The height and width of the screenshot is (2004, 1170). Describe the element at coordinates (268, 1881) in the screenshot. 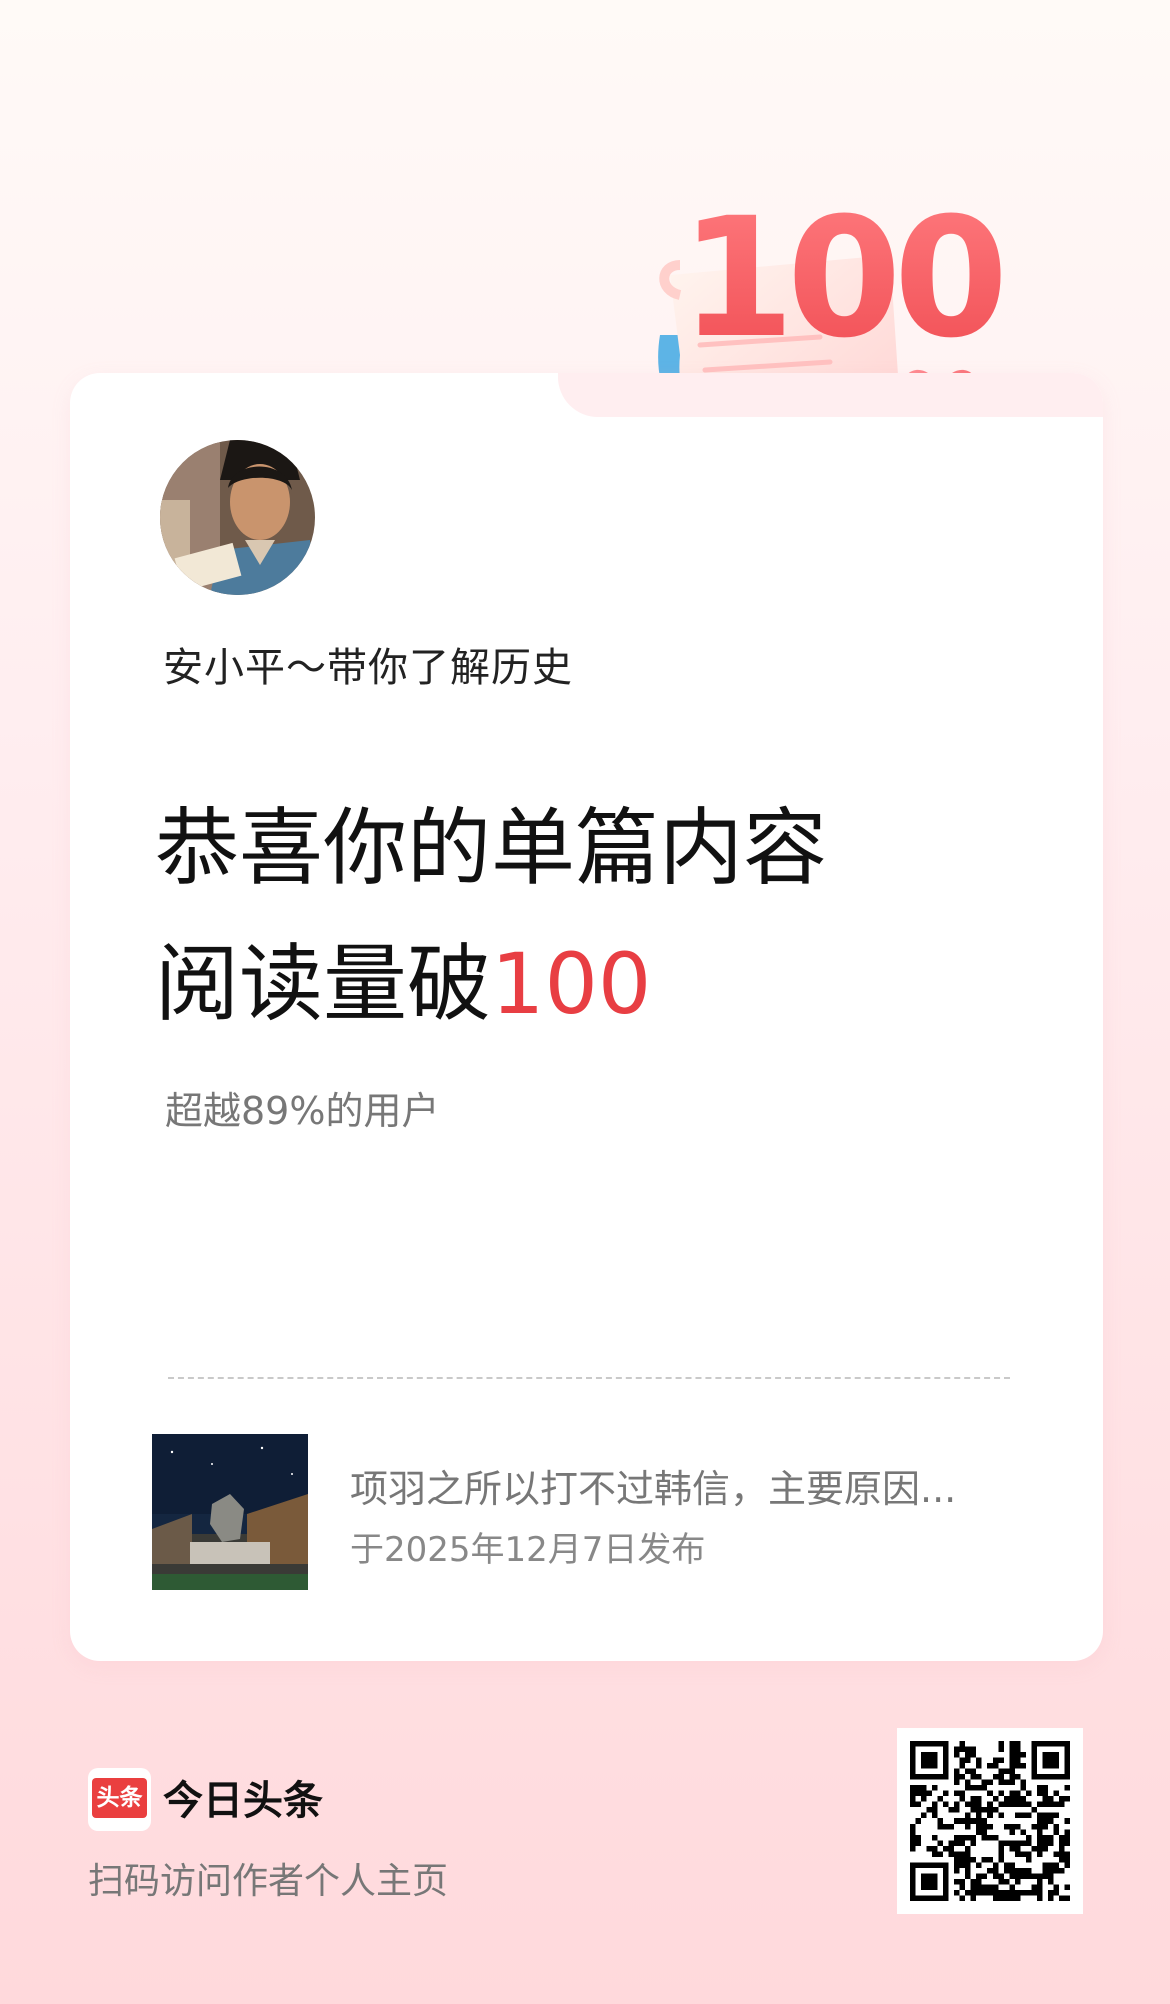

I see `scan-hint: 扫码访问作者个人主页` at that location.